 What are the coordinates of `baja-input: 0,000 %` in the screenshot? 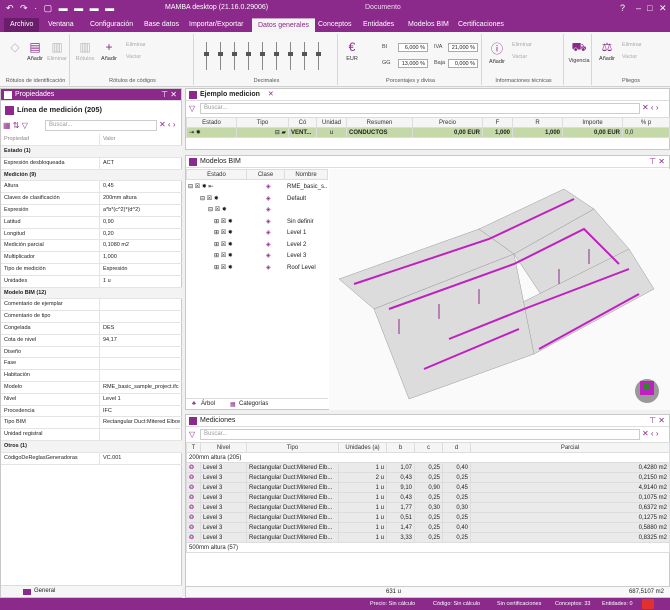 It's located at (463, 63).